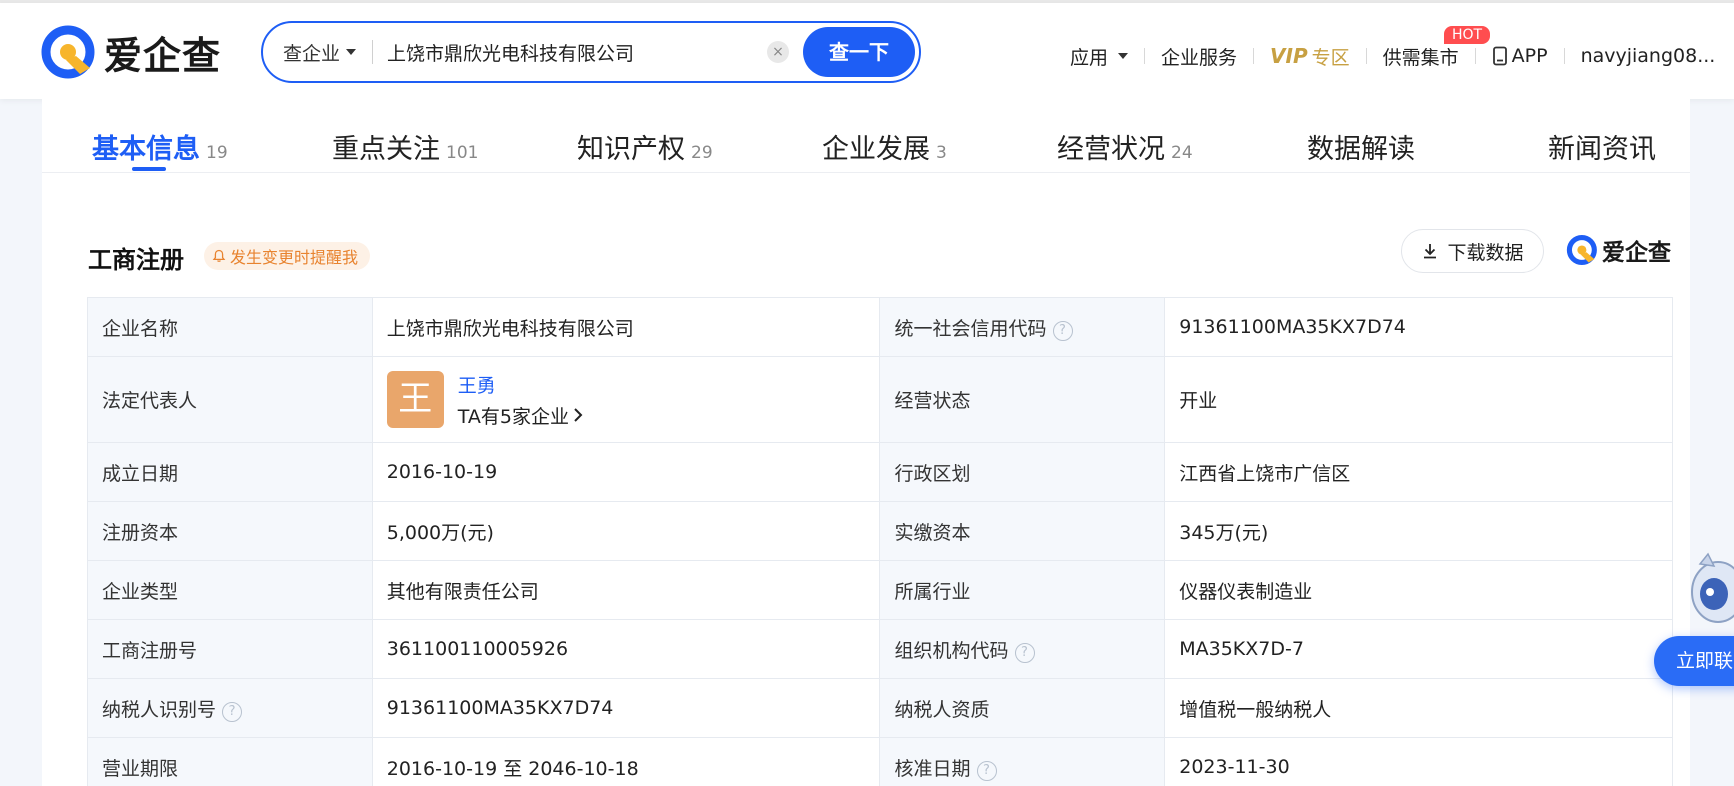 This screenshot has width=1734, height=786. I want to click on nav-app: APP, so click(1520, 56).